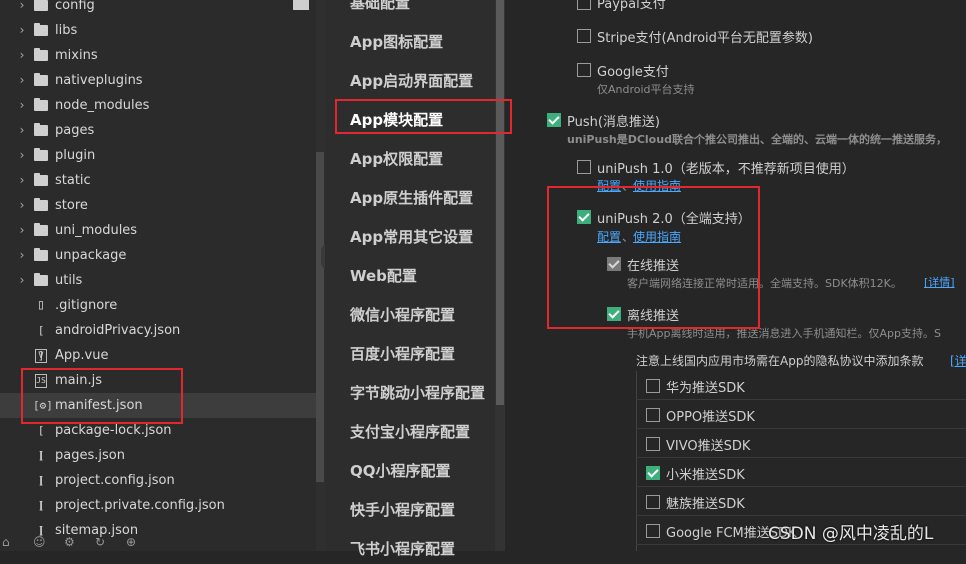  I want to click on tree-folder-item: › static, so click(158, 180).